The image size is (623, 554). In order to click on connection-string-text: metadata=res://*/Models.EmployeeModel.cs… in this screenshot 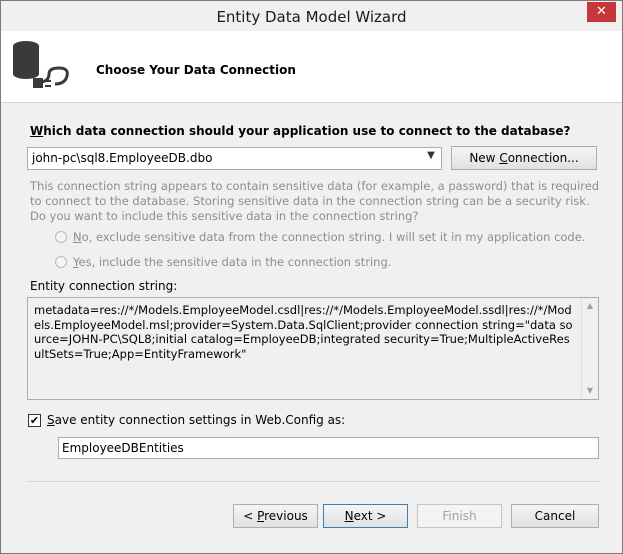, I will do `click(303, 332)`.